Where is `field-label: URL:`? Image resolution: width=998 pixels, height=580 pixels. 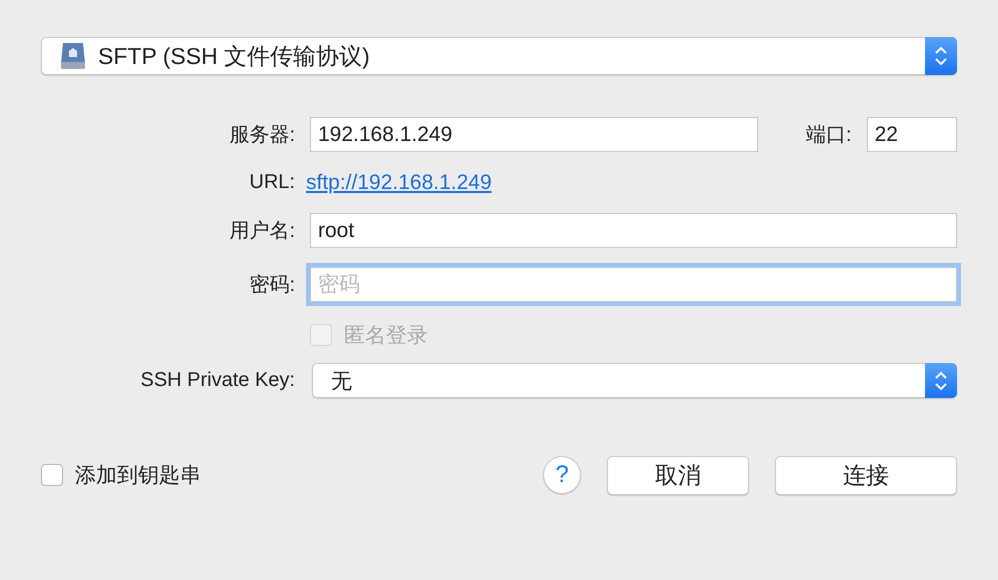 field-label: URL: is located at coordinates (271, 182).